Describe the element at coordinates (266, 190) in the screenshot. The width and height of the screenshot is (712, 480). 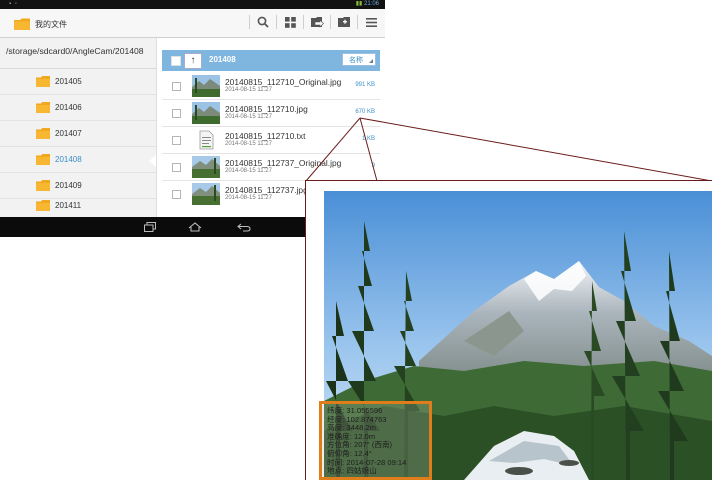
I see `file-name: 20140815_112737.jpg` at that location.